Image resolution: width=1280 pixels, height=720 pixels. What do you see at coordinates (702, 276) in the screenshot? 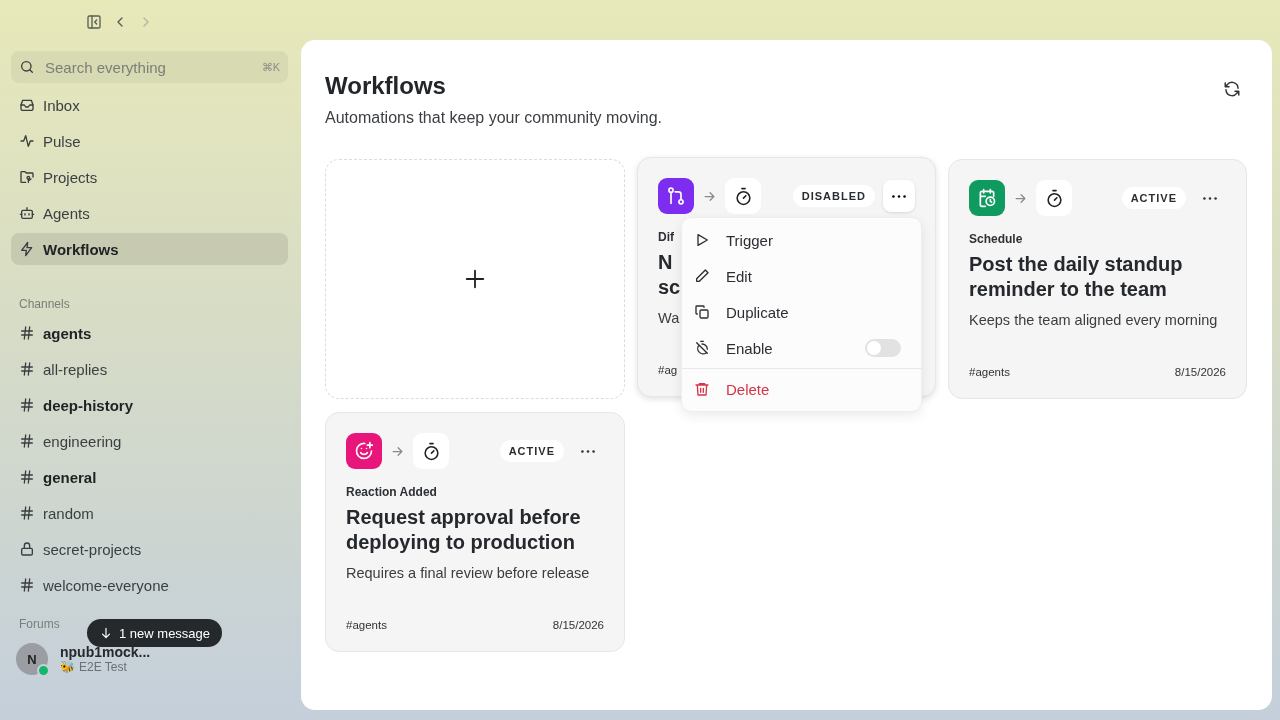
I see `pencil-icon` at bounding box center [702, 276].